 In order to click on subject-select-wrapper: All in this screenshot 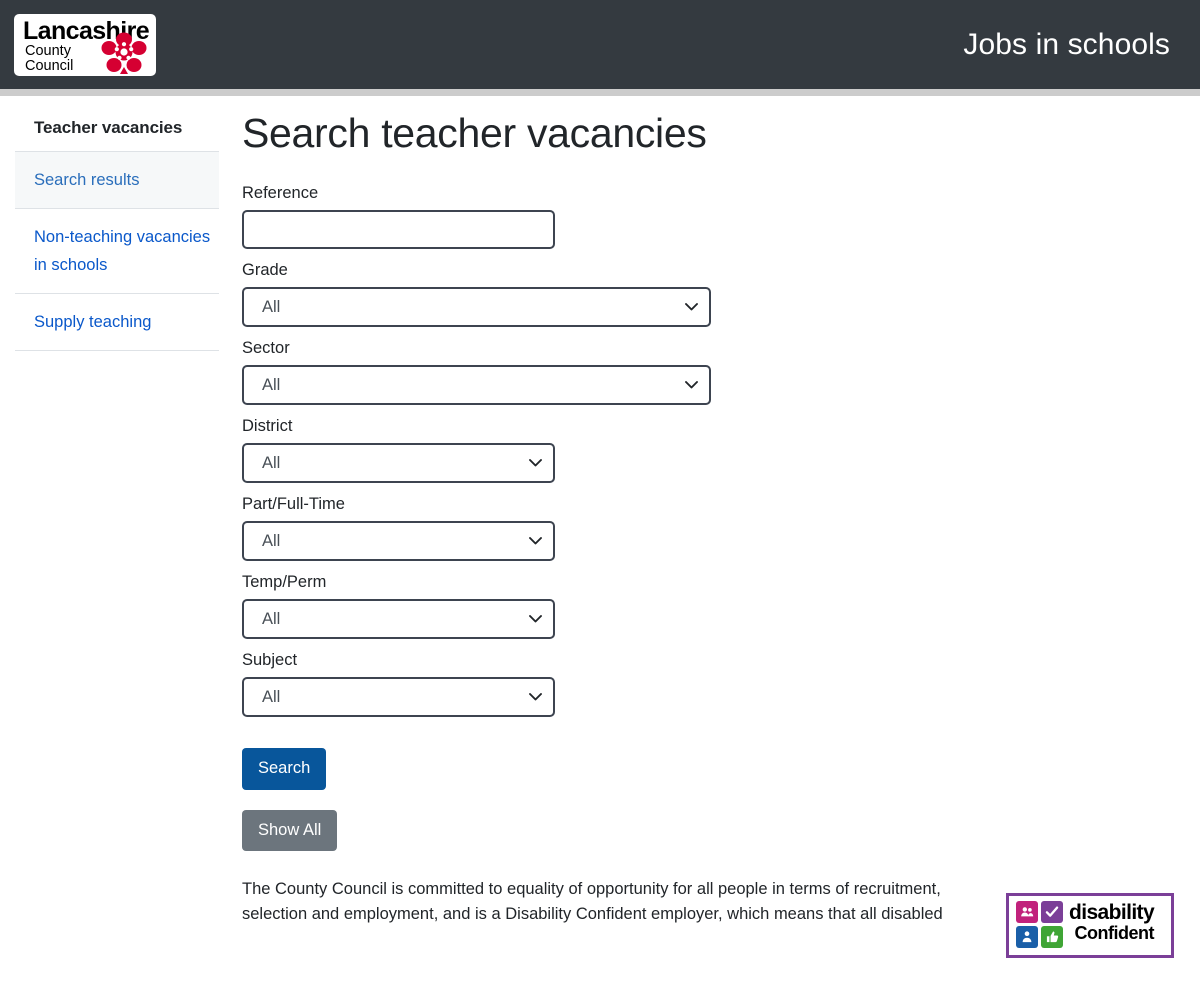, I will do `click(398, 697)`.